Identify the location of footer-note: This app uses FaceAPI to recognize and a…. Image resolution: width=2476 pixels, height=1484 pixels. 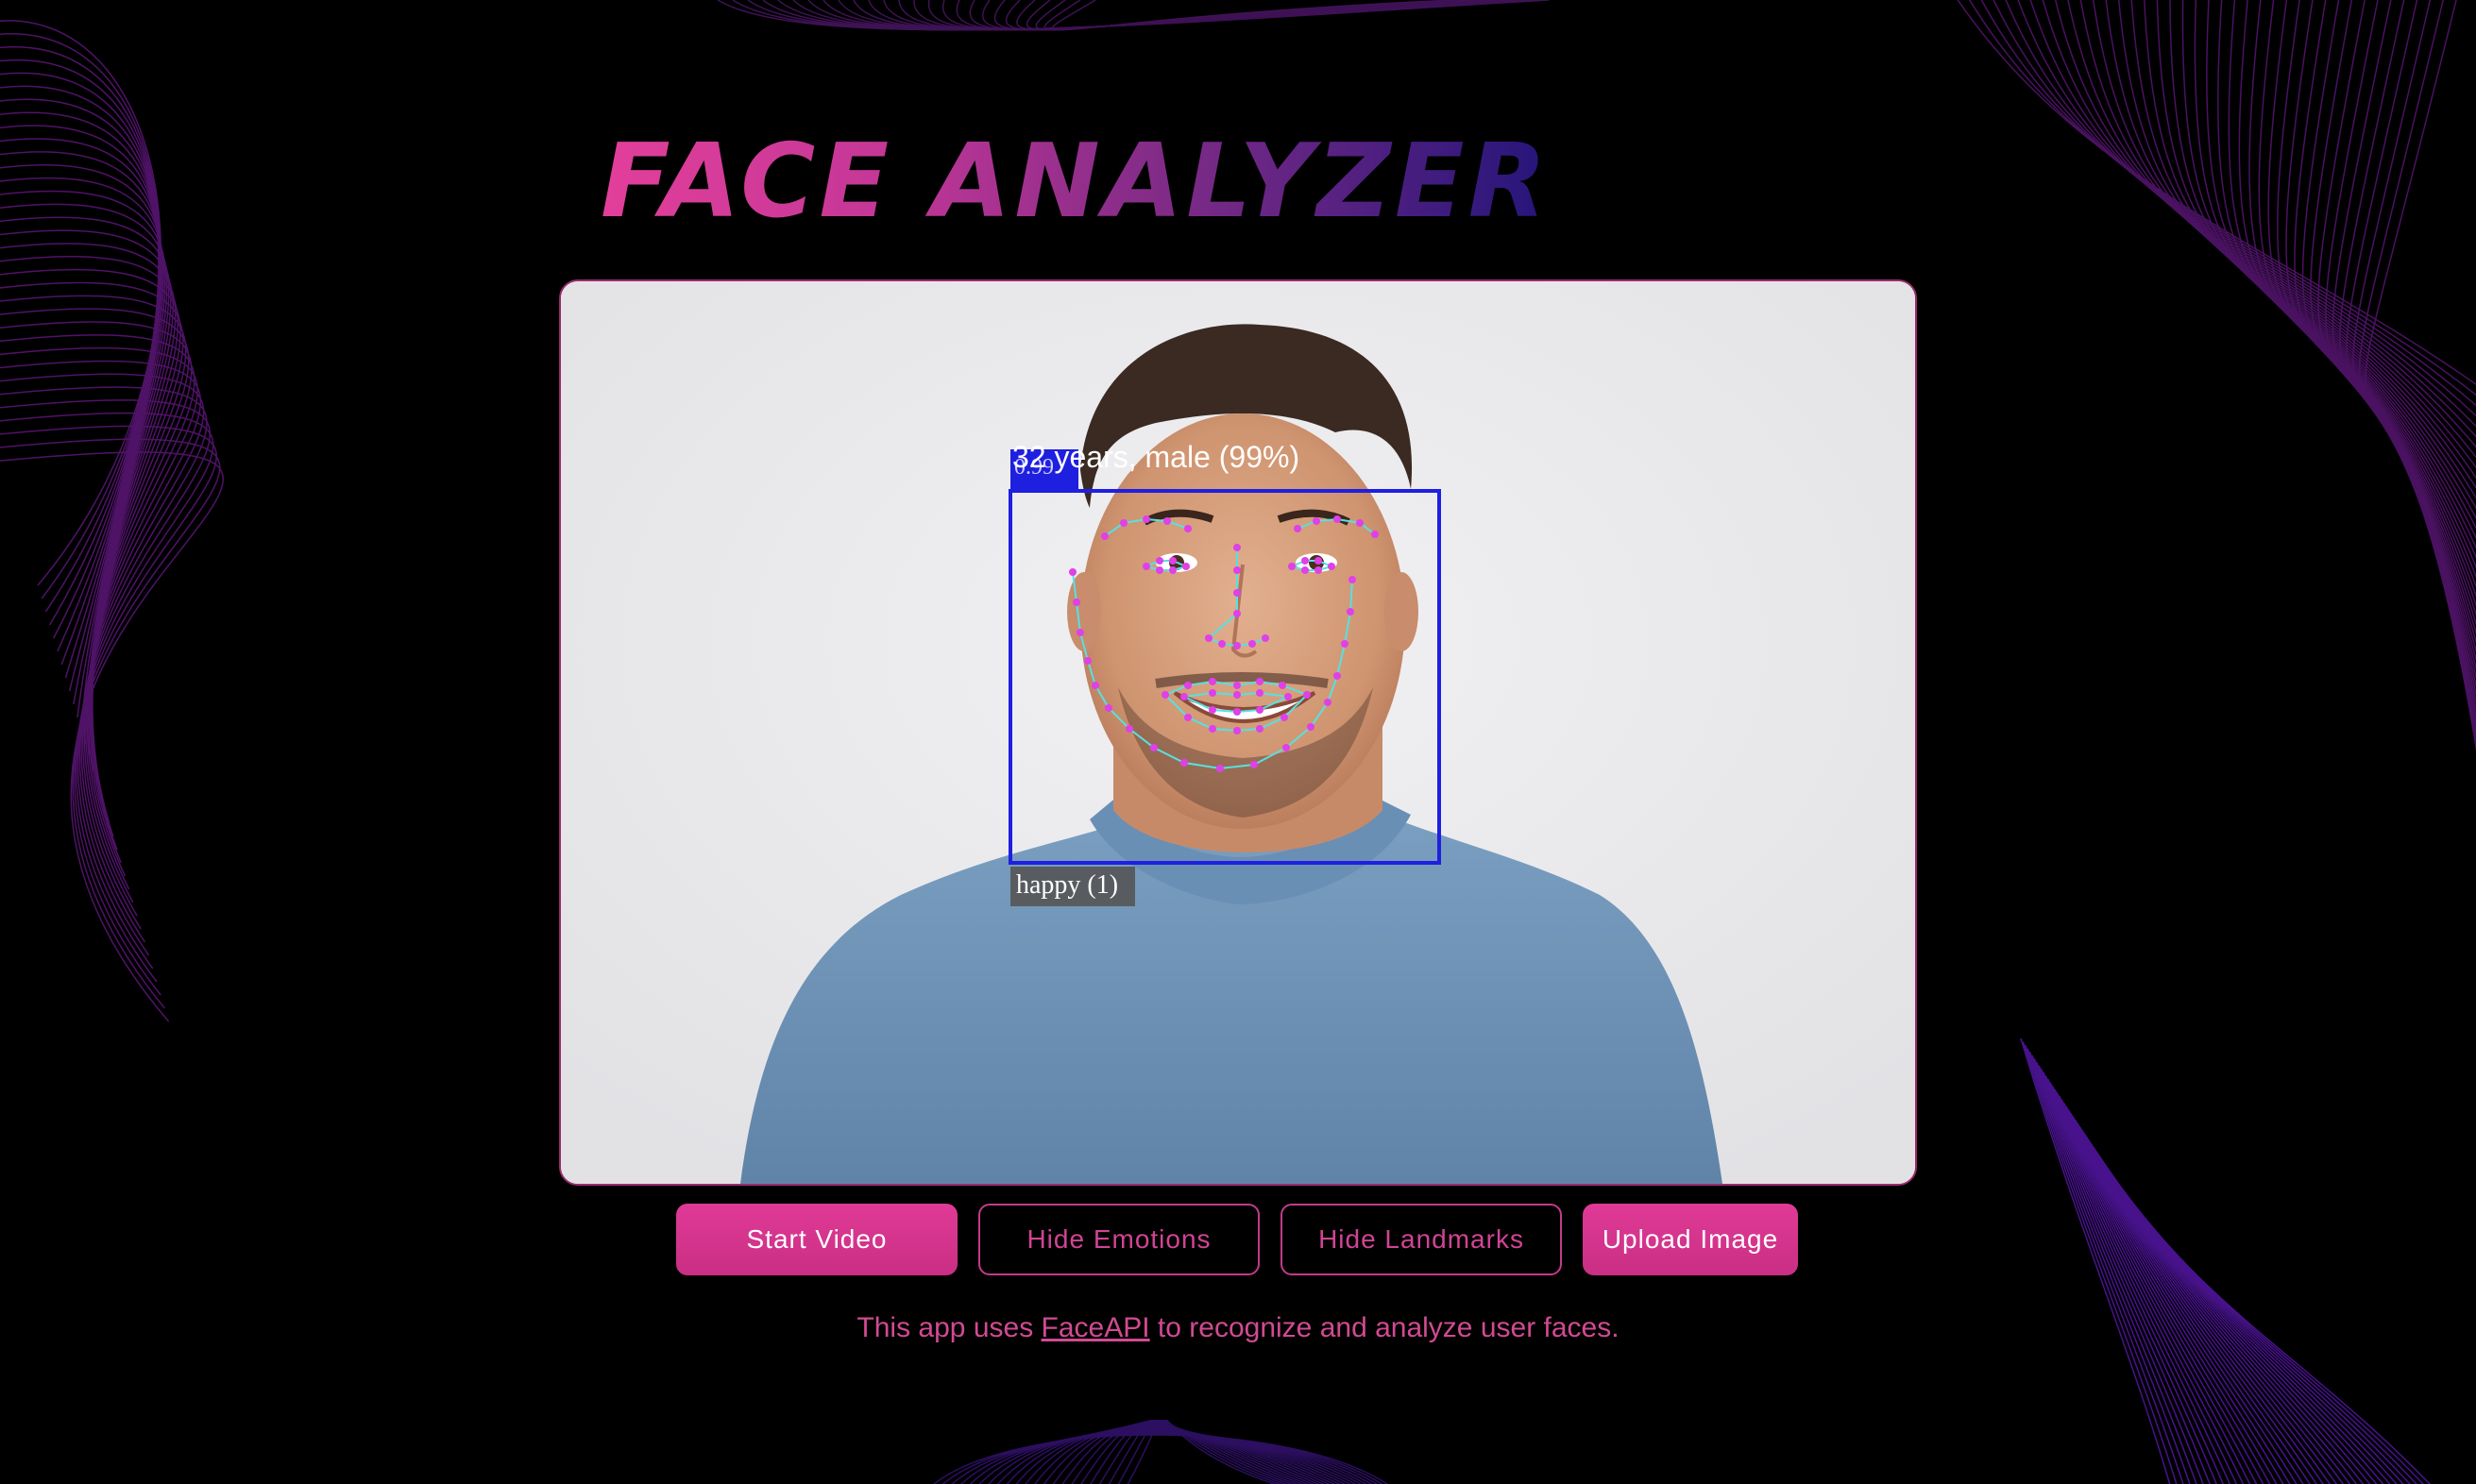
(1238, 1328).